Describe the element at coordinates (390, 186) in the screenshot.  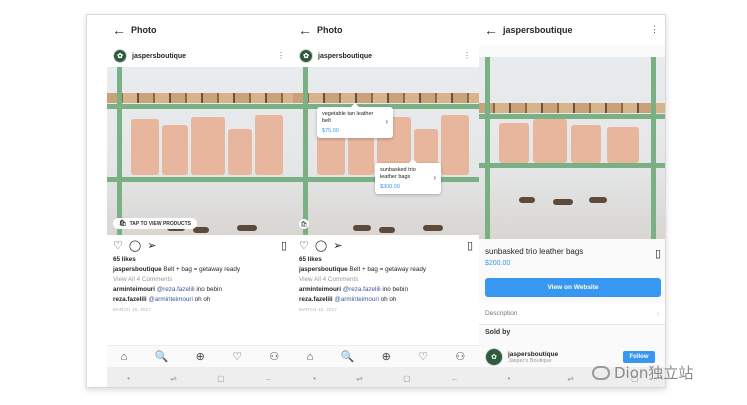
I see `product-tag-price: $300.00` at that location.